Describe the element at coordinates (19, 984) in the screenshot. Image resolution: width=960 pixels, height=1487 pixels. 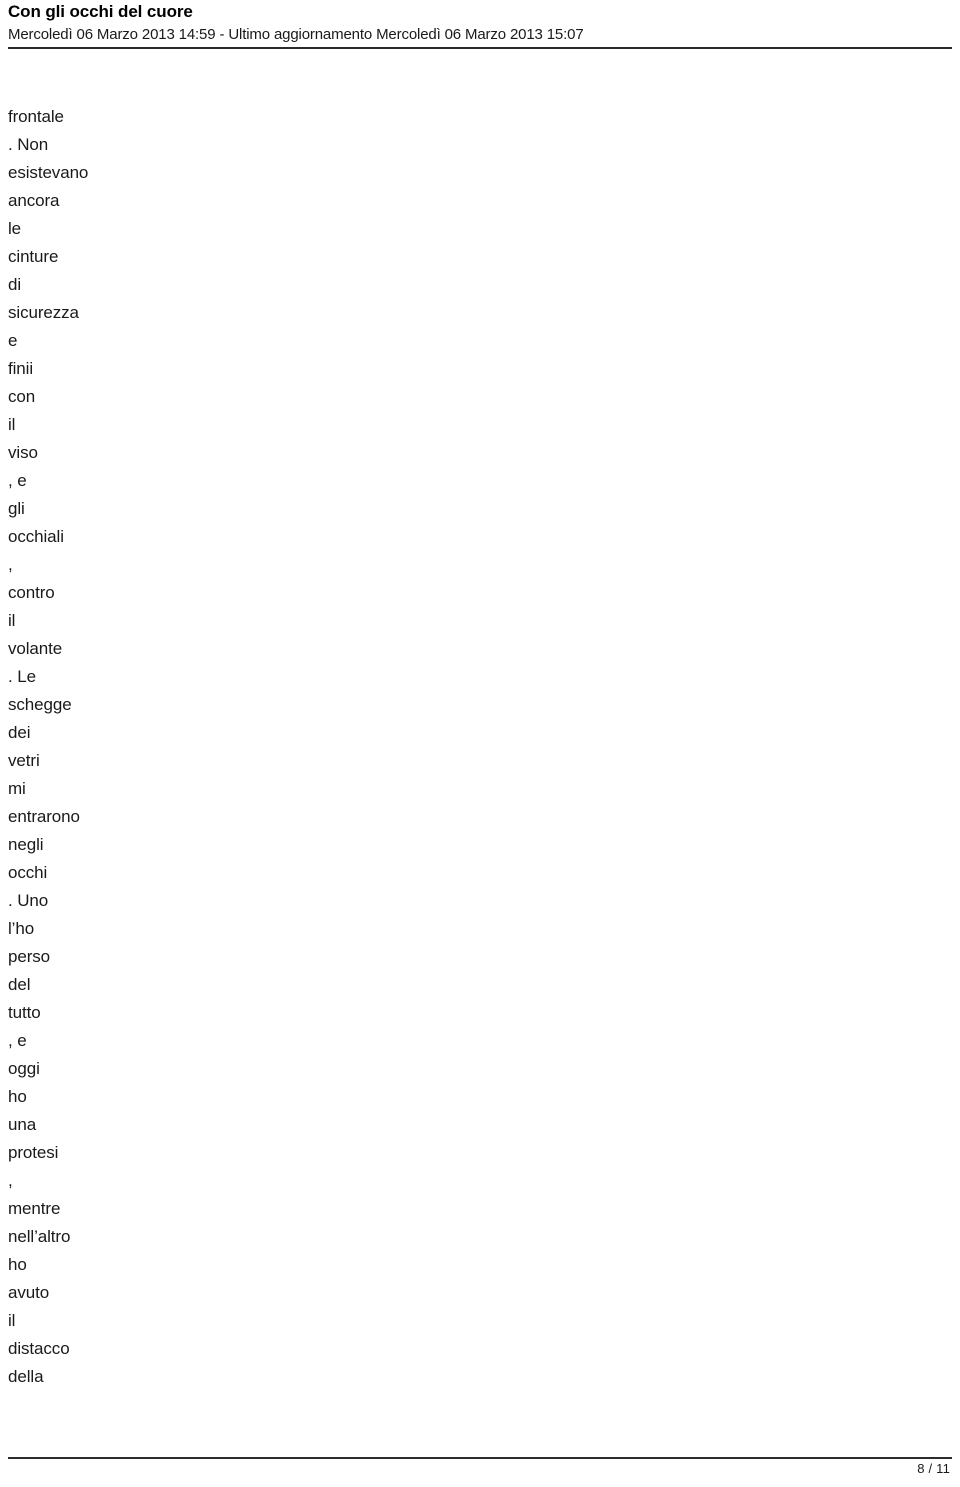
I see `article-text-line: del` at that location.